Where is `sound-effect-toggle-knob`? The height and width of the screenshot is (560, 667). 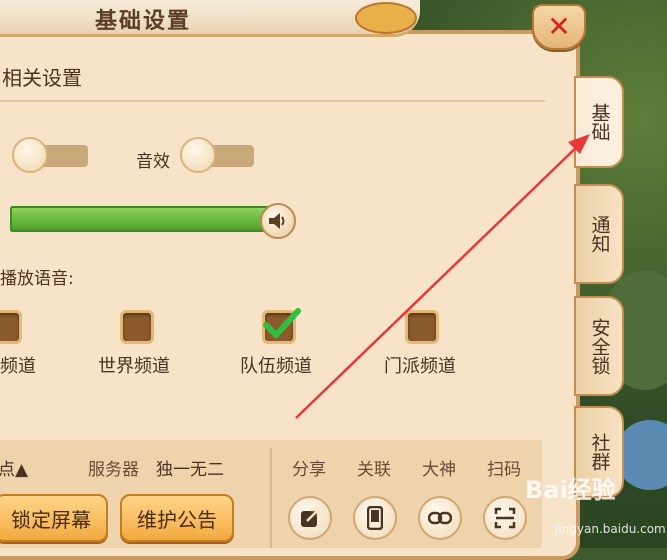
sound-effect-toggle-knob is located at coordinates (198, 155).